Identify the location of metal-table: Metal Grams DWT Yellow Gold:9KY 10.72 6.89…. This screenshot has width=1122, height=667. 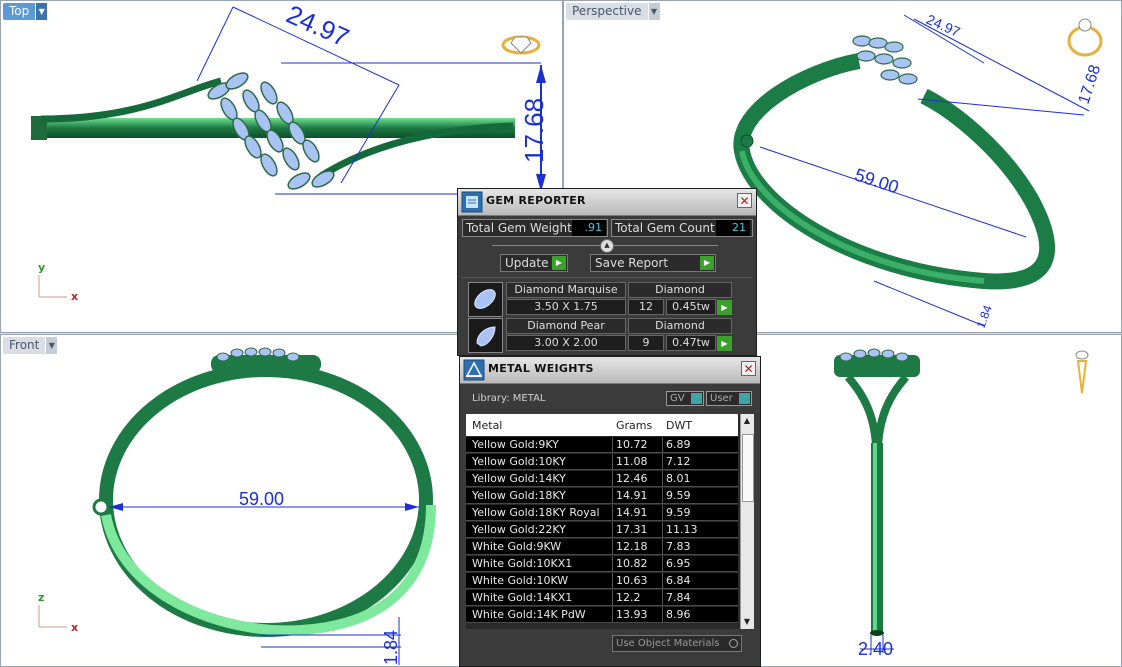
(610, 521).